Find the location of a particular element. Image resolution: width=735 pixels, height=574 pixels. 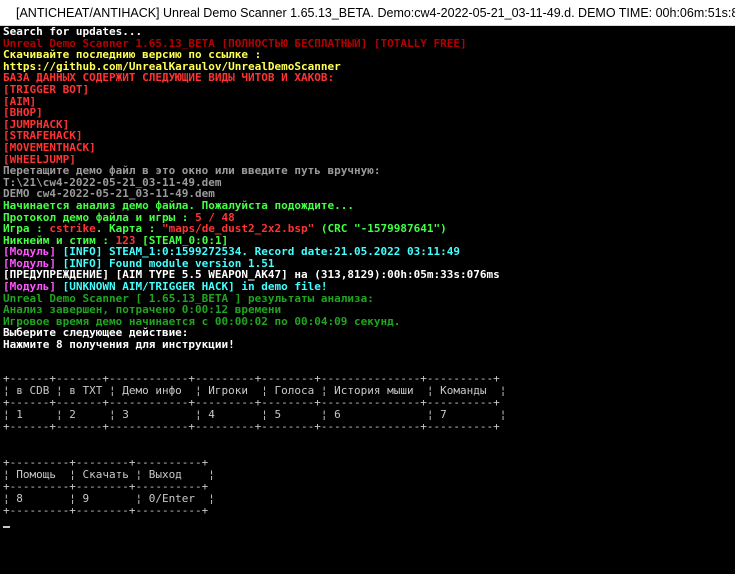

console-text: [MOVEMENTHACK] is located at coordinates (49, 147).